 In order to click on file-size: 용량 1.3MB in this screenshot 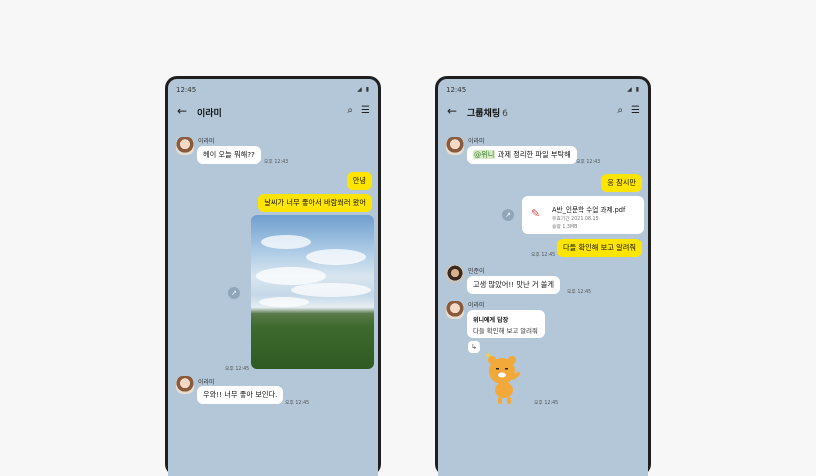, I will do `click(565, 227)`.